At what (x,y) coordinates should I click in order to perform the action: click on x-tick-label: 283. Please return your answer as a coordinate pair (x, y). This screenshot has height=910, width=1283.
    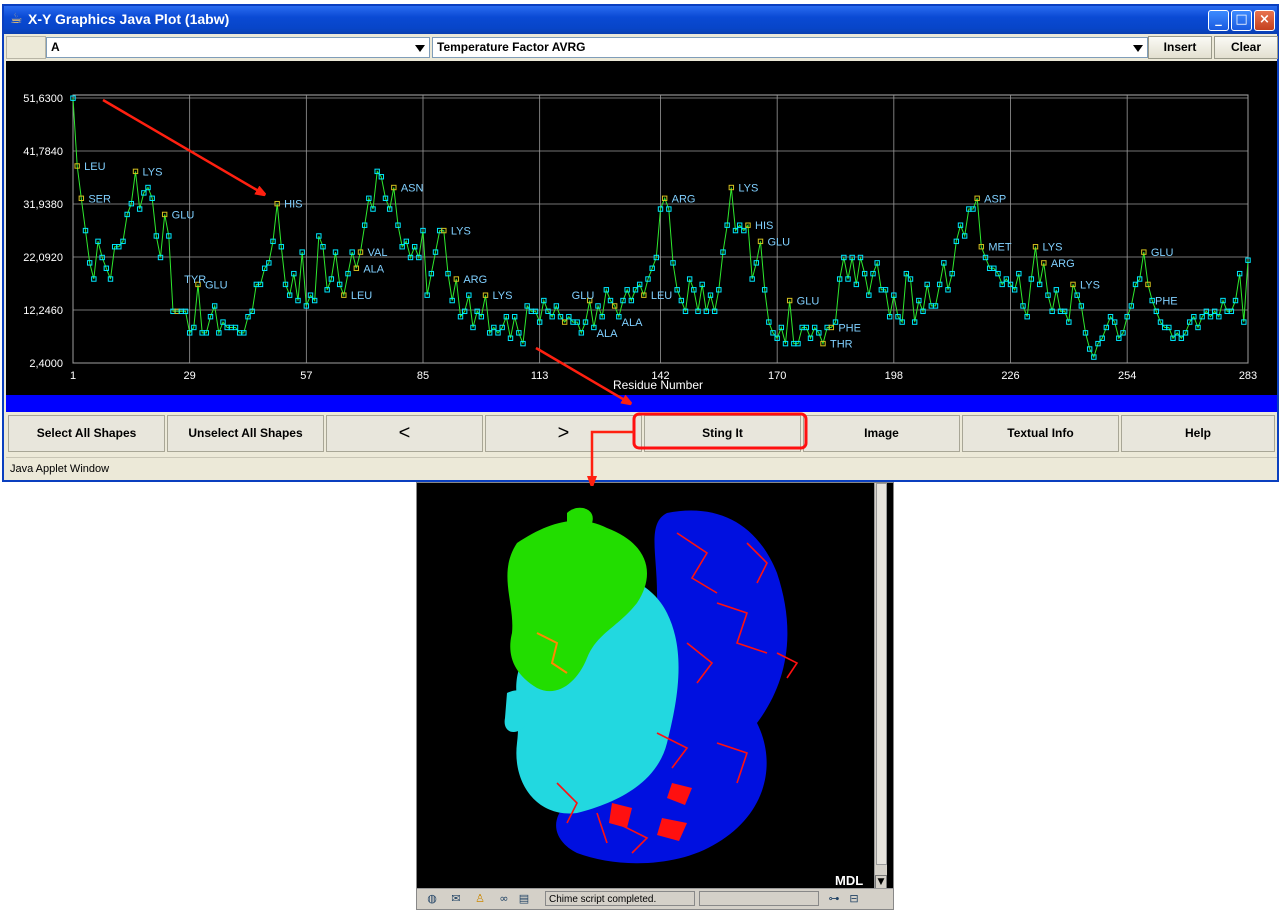
    Looking at the image, I should click on (1248, 376).